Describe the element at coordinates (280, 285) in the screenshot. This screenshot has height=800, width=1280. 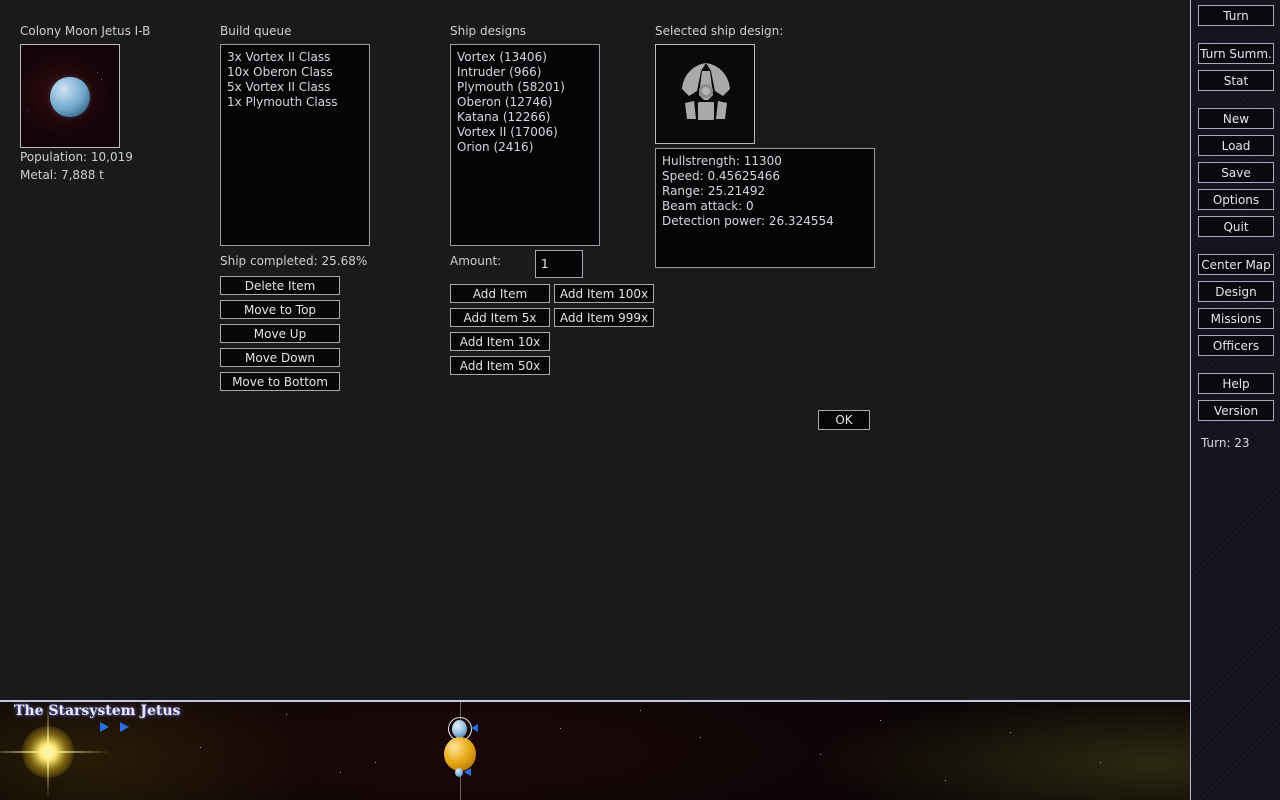
I see `delete-item-button: Delete Item` at that location.